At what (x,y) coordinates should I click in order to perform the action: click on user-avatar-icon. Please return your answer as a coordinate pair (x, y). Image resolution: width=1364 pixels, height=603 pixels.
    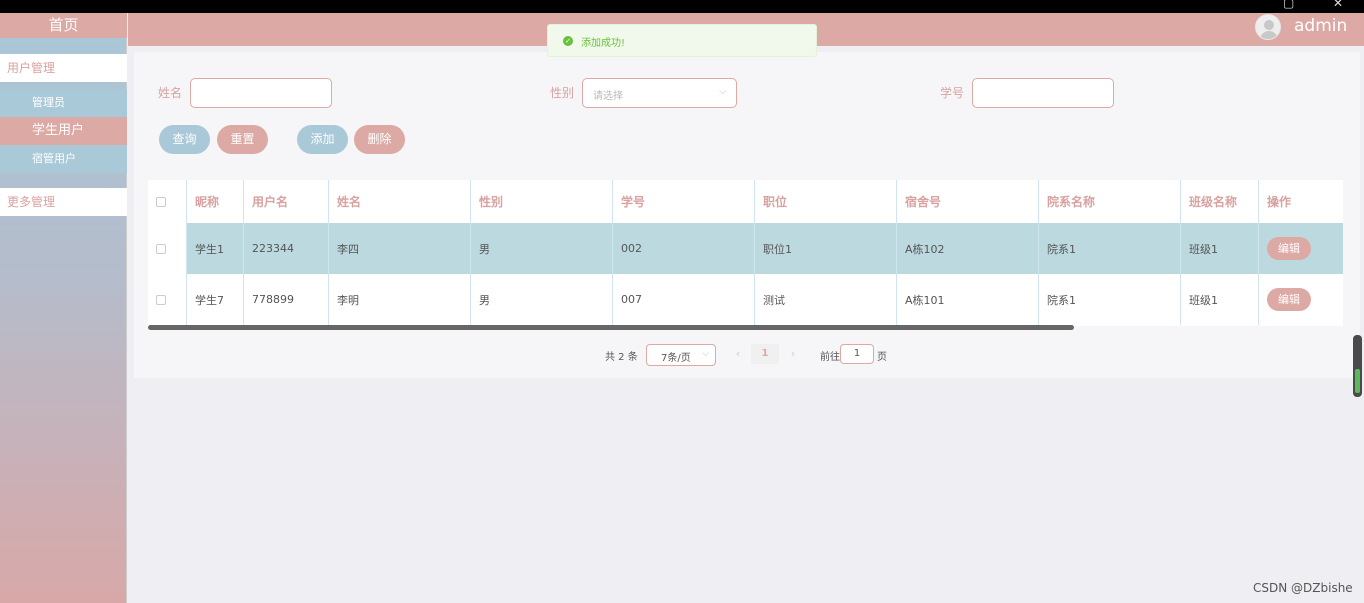
    Looking at the image, I should click on (1268, 27).